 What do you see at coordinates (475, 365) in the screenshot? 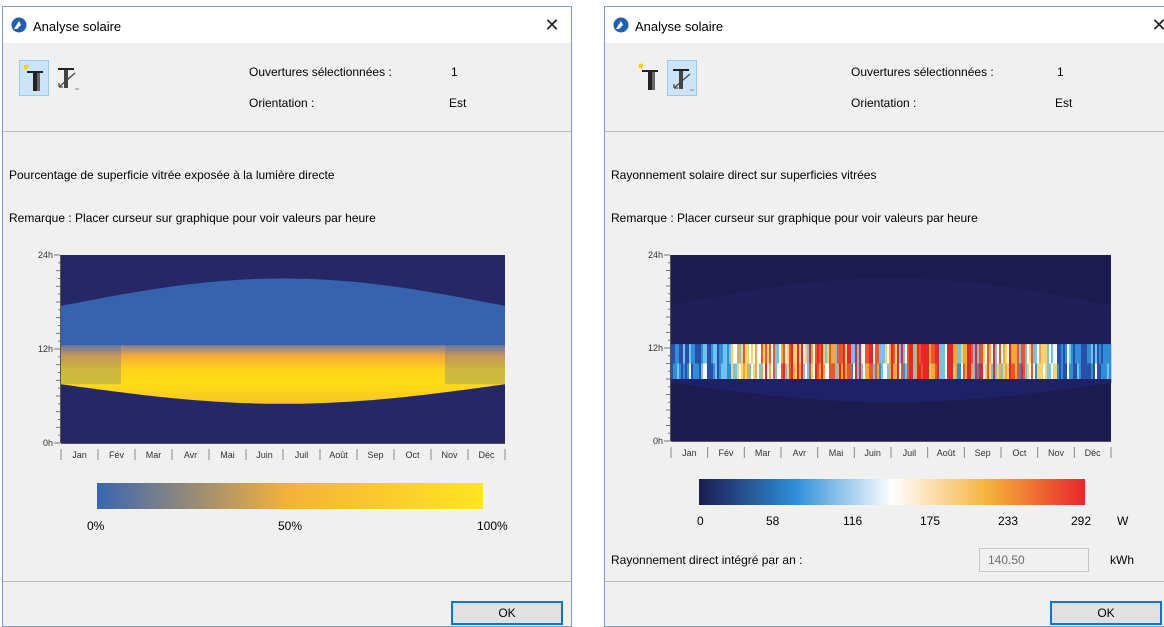
I see `winter-fade-right` at bounding box center [475, 365].